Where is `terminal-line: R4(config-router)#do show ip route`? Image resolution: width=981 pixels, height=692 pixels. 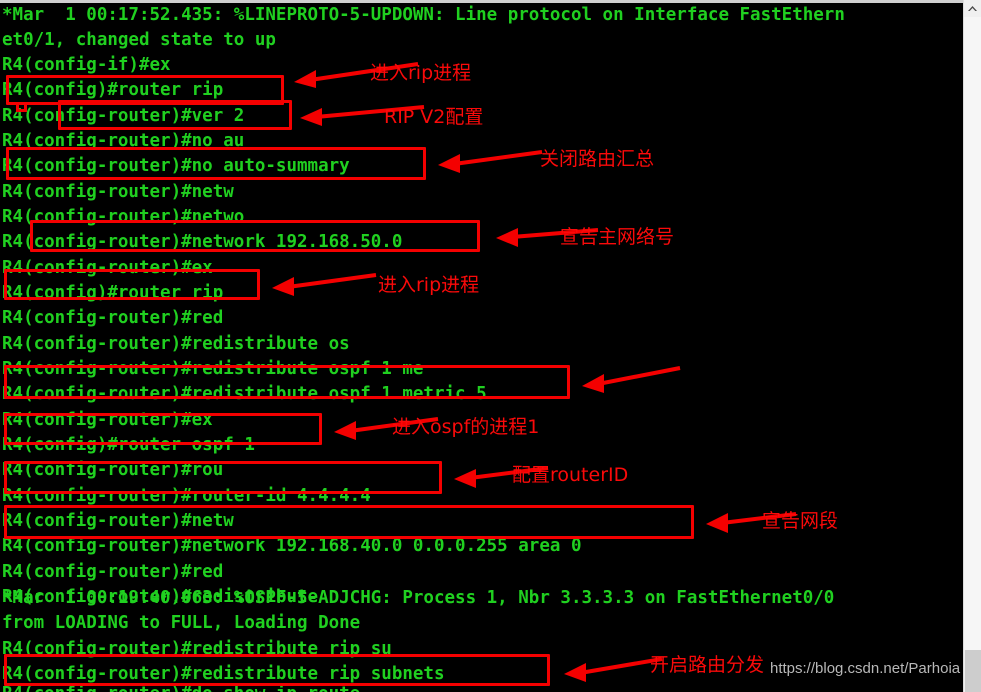
terminal-line: R4(config-router)#do show ip route is located at coordinates (181, 687).